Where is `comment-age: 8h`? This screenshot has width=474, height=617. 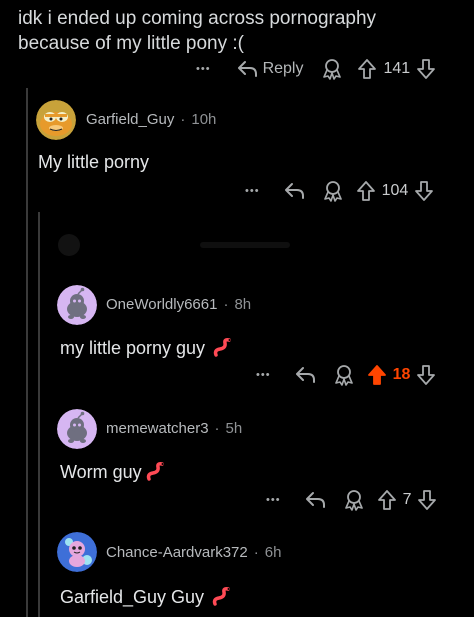 comment-age: 8h is located at coordinates (243, 304).